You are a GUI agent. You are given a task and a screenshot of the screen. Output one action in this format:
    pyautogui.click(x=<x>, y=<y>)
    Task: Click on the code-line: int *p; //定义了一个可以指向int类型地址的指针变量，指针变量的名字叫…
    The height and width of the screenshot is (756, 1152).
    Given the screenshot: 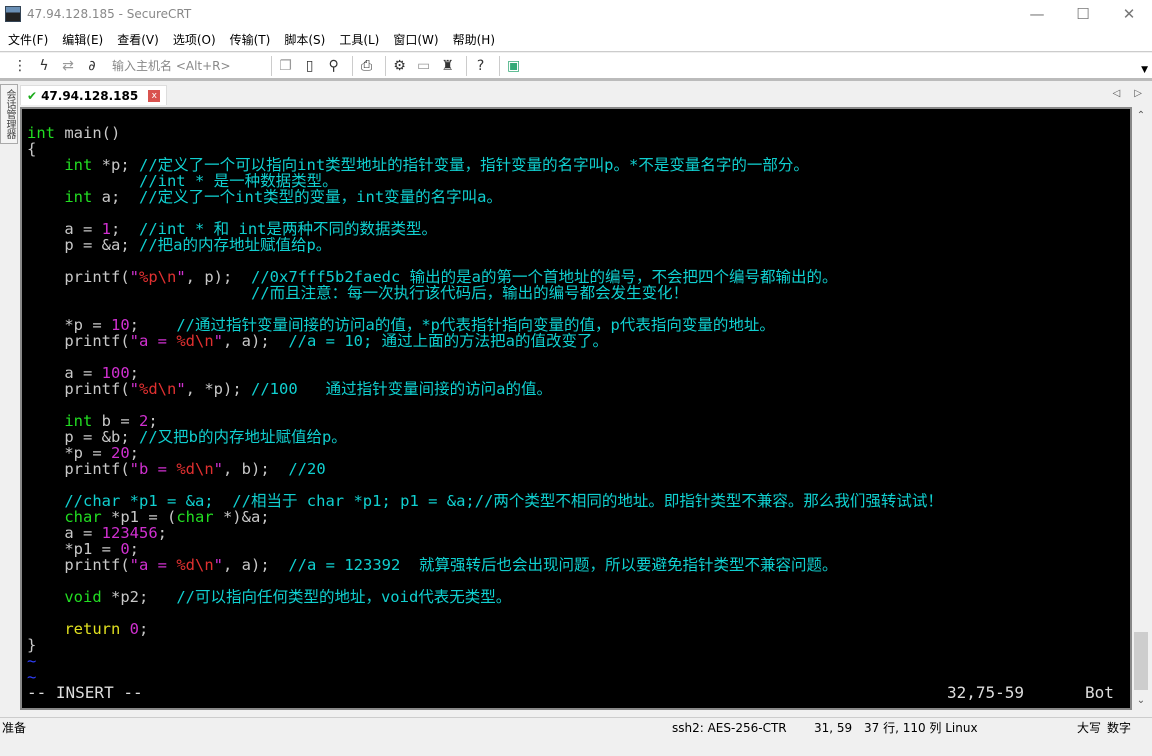 What is the action you would take?
    pyautogui.click(x=485, y=165)
    